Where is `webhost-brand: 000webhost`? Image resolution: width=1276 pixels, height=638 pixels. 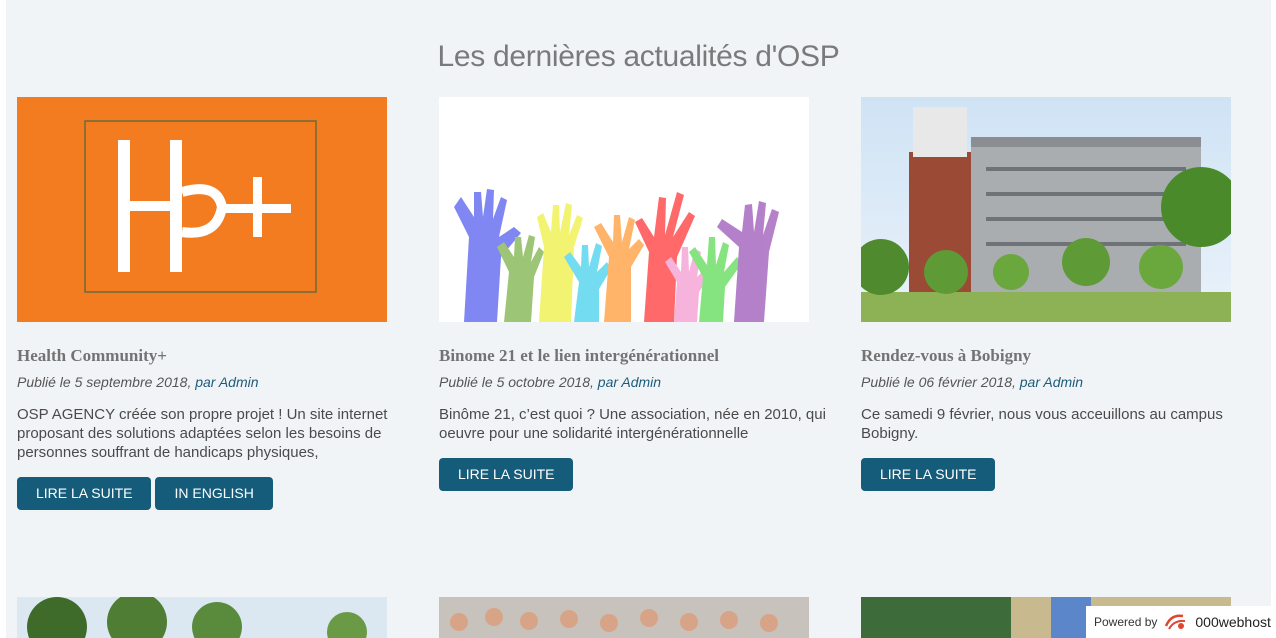
webhost-brand: 000webhost is located at coordinates (1233, 622).